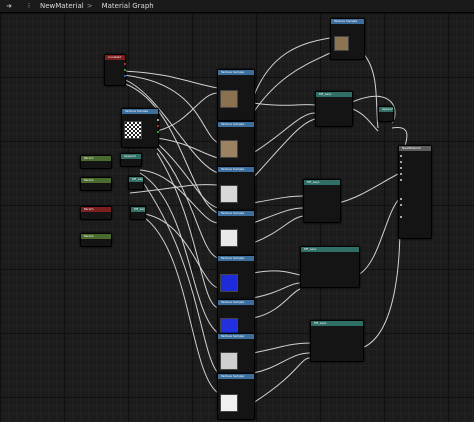  What do you see at coordinates (415, 192) in the screenshot?
I see `material-output-node: NewMaterial` at bounding box center [415, 192].